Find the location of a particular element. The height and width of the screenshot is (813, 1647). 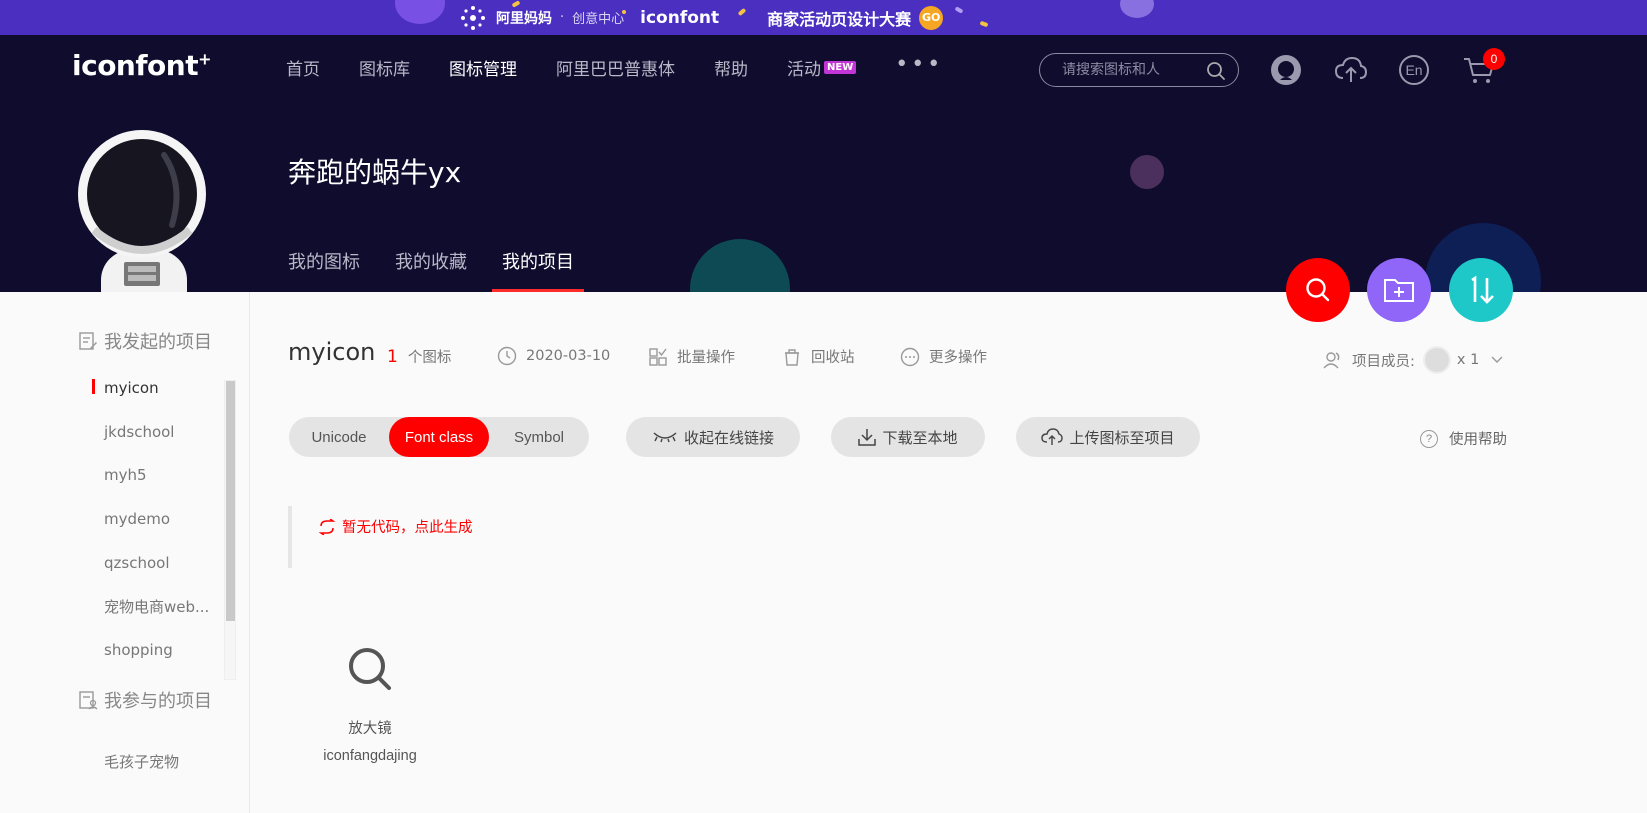

language-switch: En is located at coordinates (1414, 70).